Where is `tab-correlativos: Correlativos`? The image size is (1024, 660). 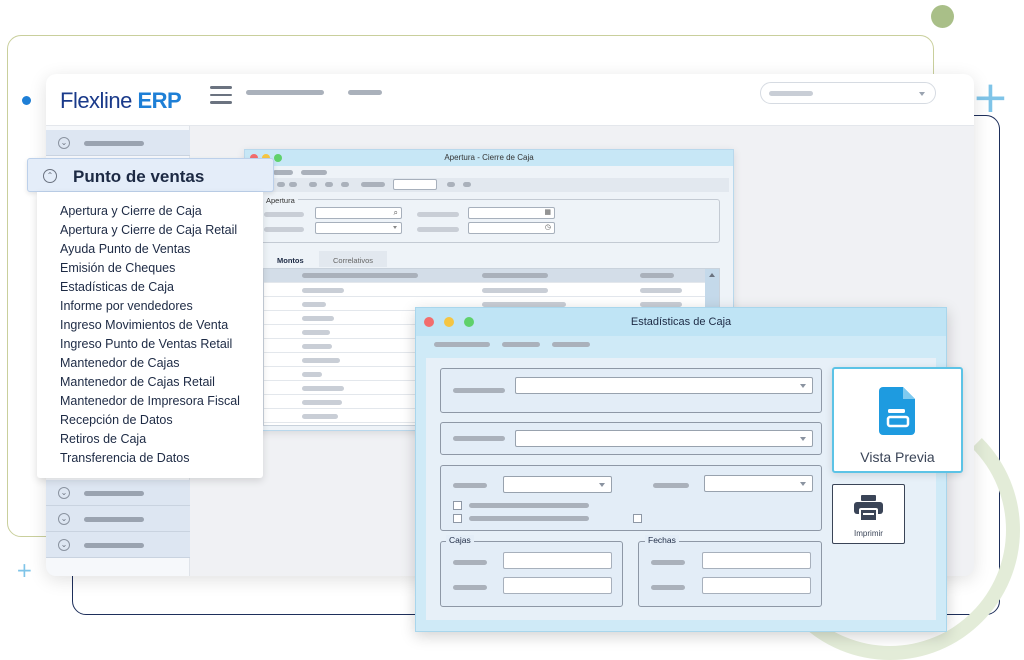 tab-correlativos: Correlativos is located at coordinates (353, 260).